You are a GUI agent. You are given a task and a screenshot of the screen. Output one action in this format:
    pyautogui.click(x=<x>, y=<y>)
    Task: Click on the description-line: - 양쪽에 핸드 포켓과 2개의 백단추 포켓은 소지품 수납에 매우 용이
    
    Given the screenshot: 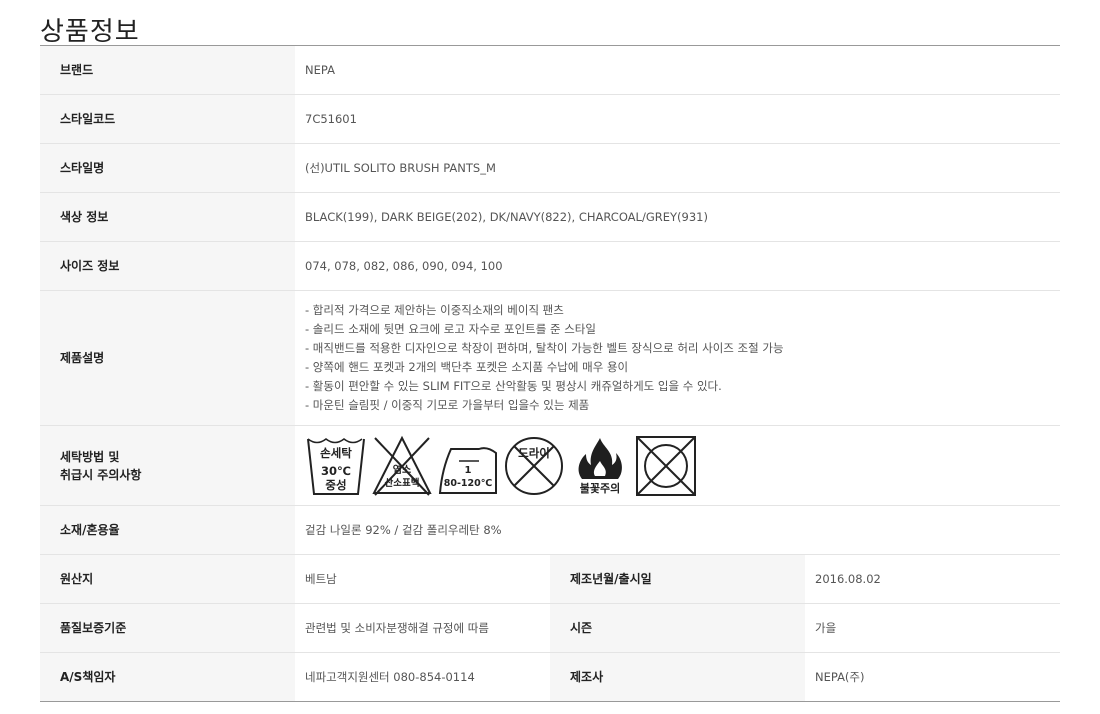 What is the action you would take?
    pyautogui.click(x=467, y=367)
    